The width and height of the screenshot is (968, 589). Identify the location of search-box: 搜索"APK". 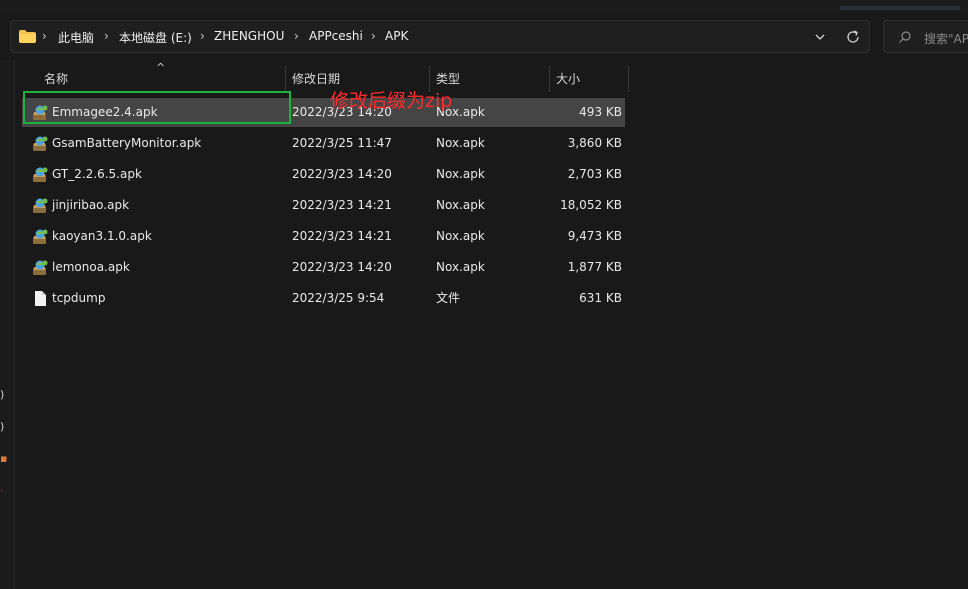
(925, 36).